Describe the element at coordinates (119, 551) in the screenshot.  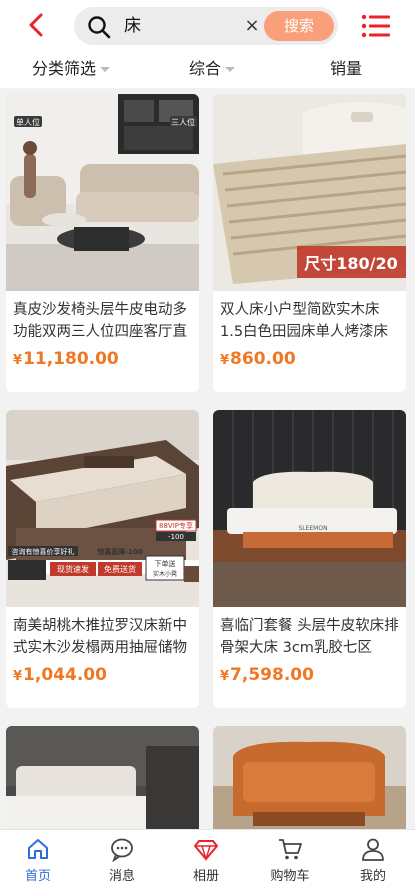
I see `promo-direct-discount: 惊喜直降-100` at that location.